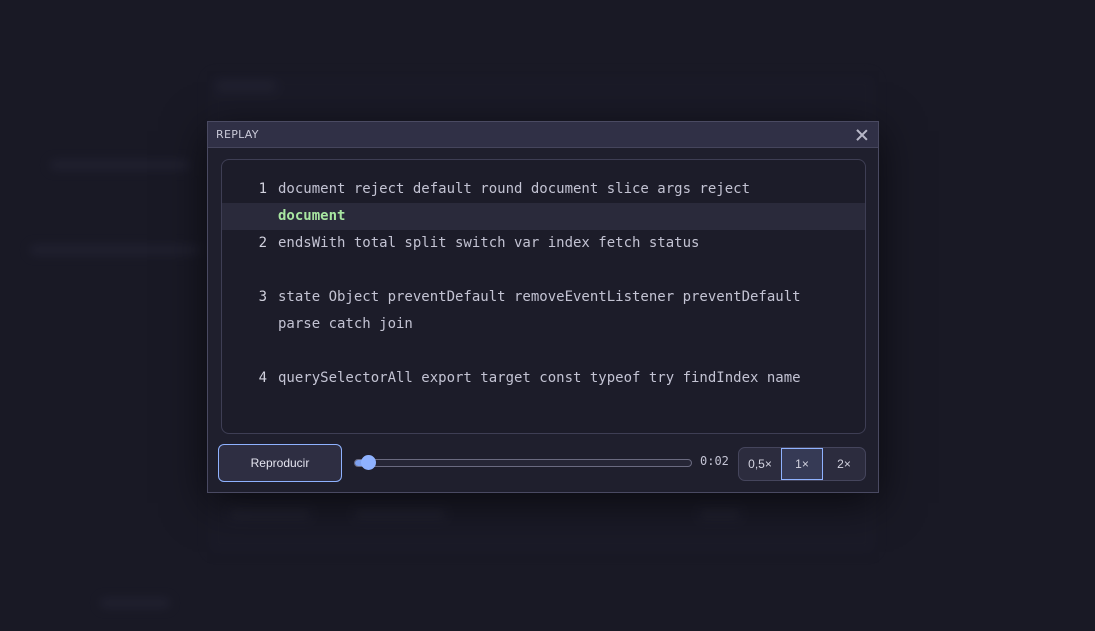  What do you see at coordinates (543, 324) in the screenshot?
I see `code-line: parse catch join` at bounding box center [543, 324].